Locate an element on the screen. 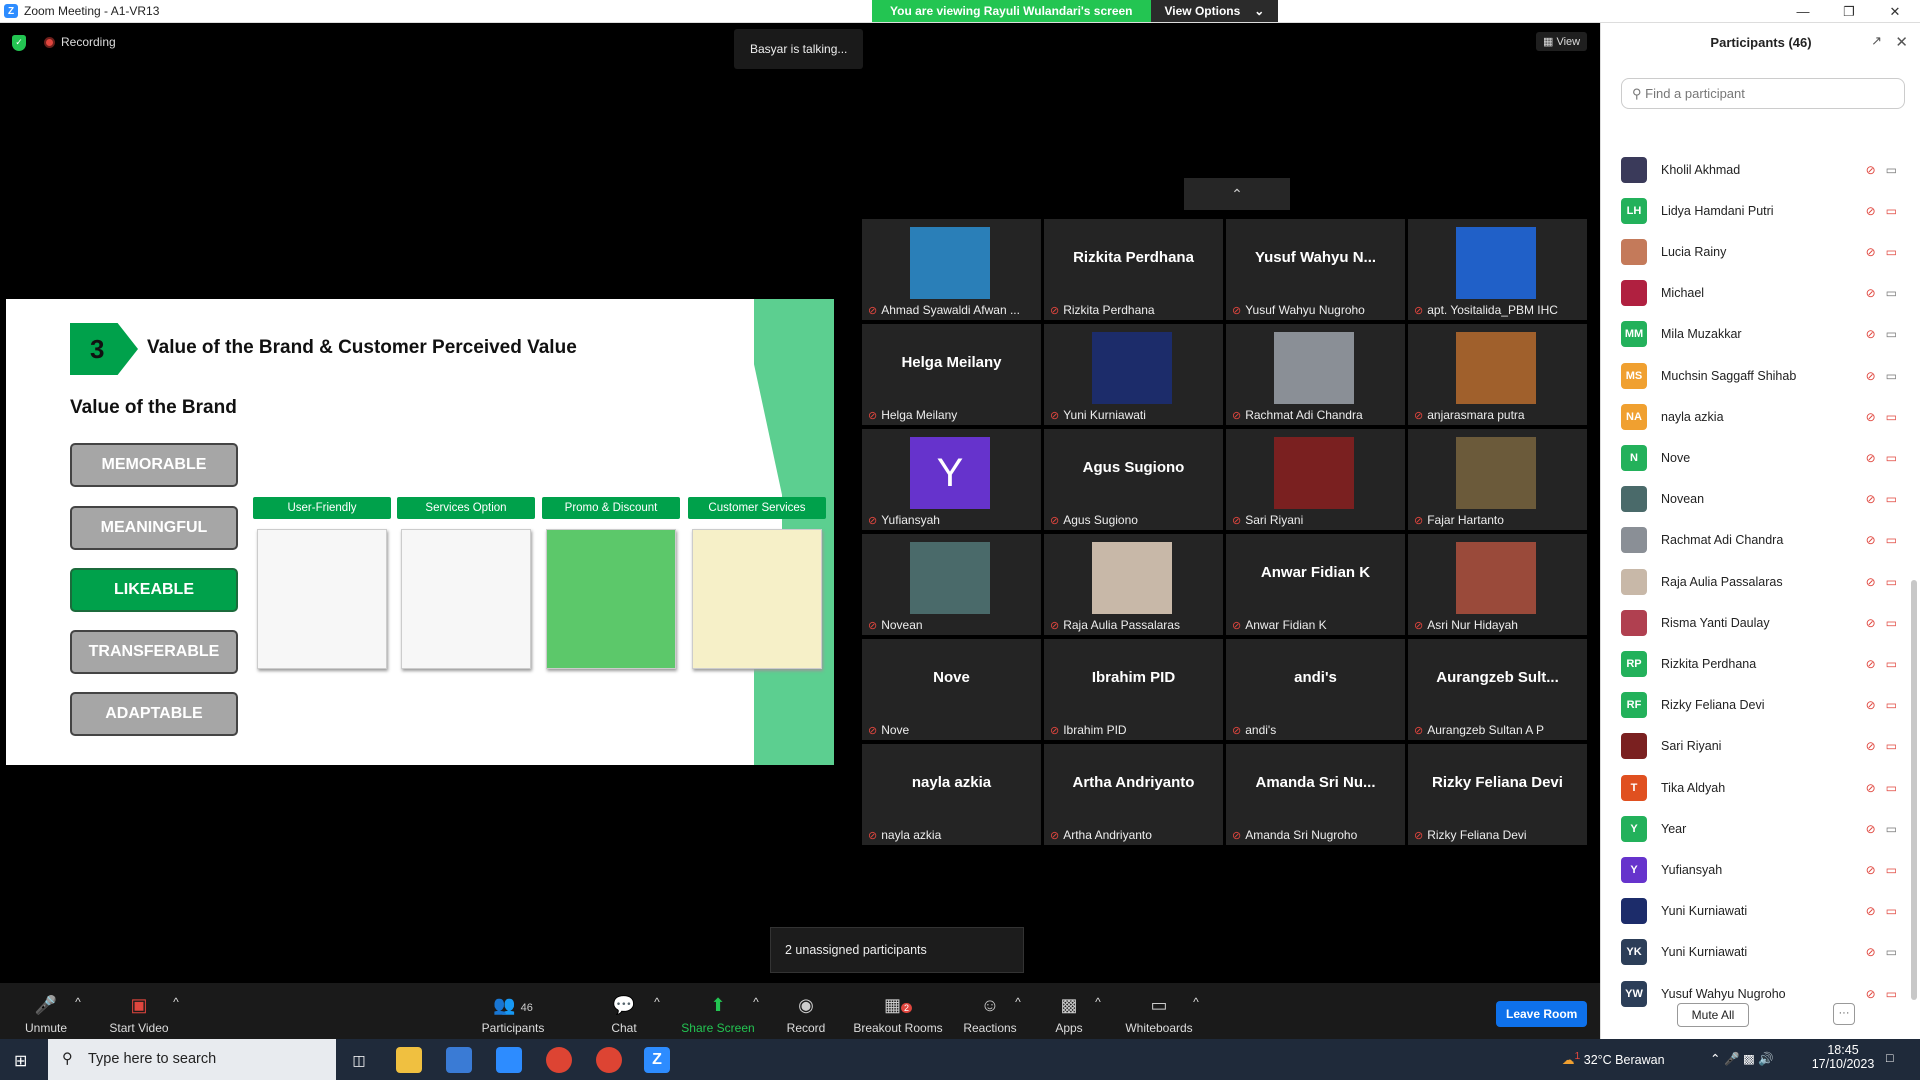 This screenshot has height=1080, width=1920. recording-indicator: Recording is located at coordinates (80, 42).